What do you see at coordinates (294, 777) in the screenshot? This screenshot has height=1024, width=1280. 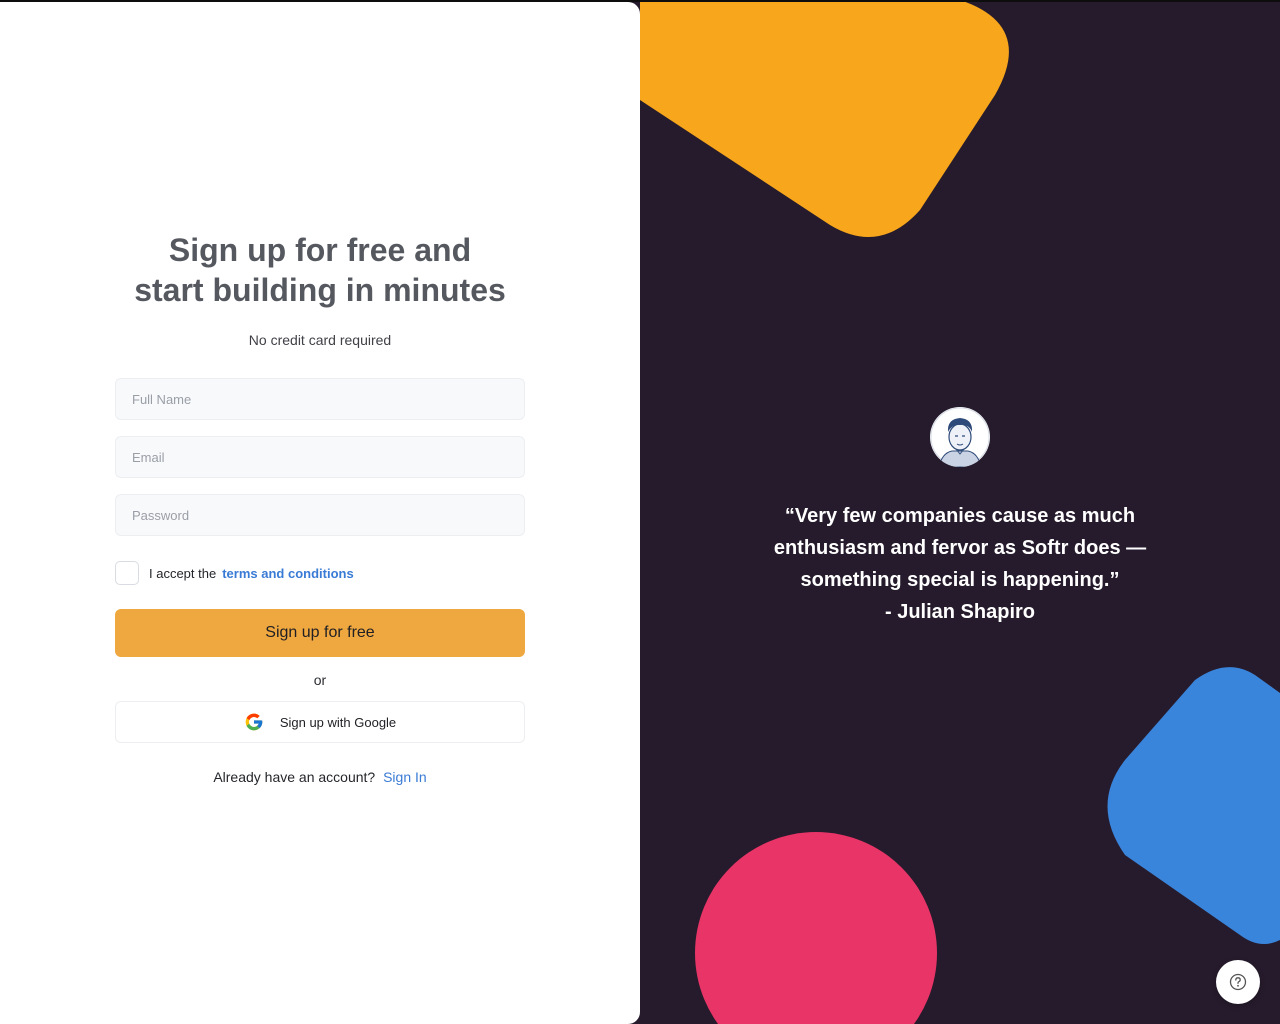 I see `has-account-text: Already have an account?` at bounding box center [294, 777].